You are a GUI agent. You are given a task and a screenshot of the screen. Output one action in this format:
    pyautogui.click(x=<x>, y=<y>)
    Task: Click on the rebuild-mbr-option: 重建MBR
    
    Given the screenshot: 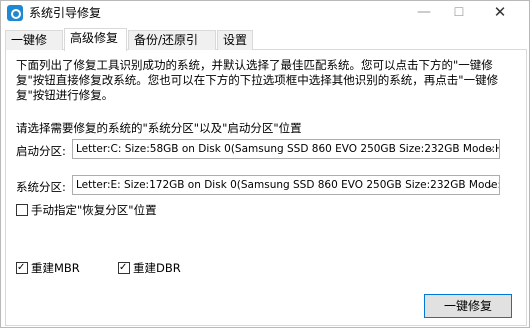 What is the action you would take?
    pyautogui.click(x=48, y=268)
    